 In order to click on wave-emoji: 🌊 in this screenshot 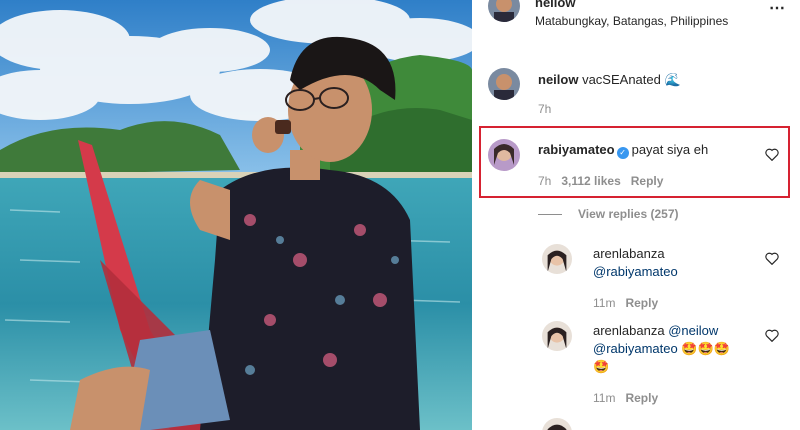, I will do `click(672, 79)`.